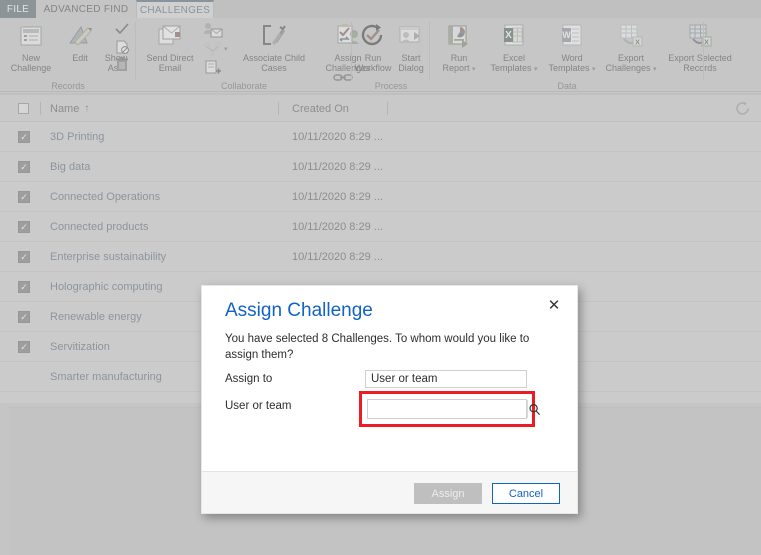  What do you see at coordinates (554, 305) in the screenshot?
I see `close-icon: ✕` at bounding box center [554, 305].